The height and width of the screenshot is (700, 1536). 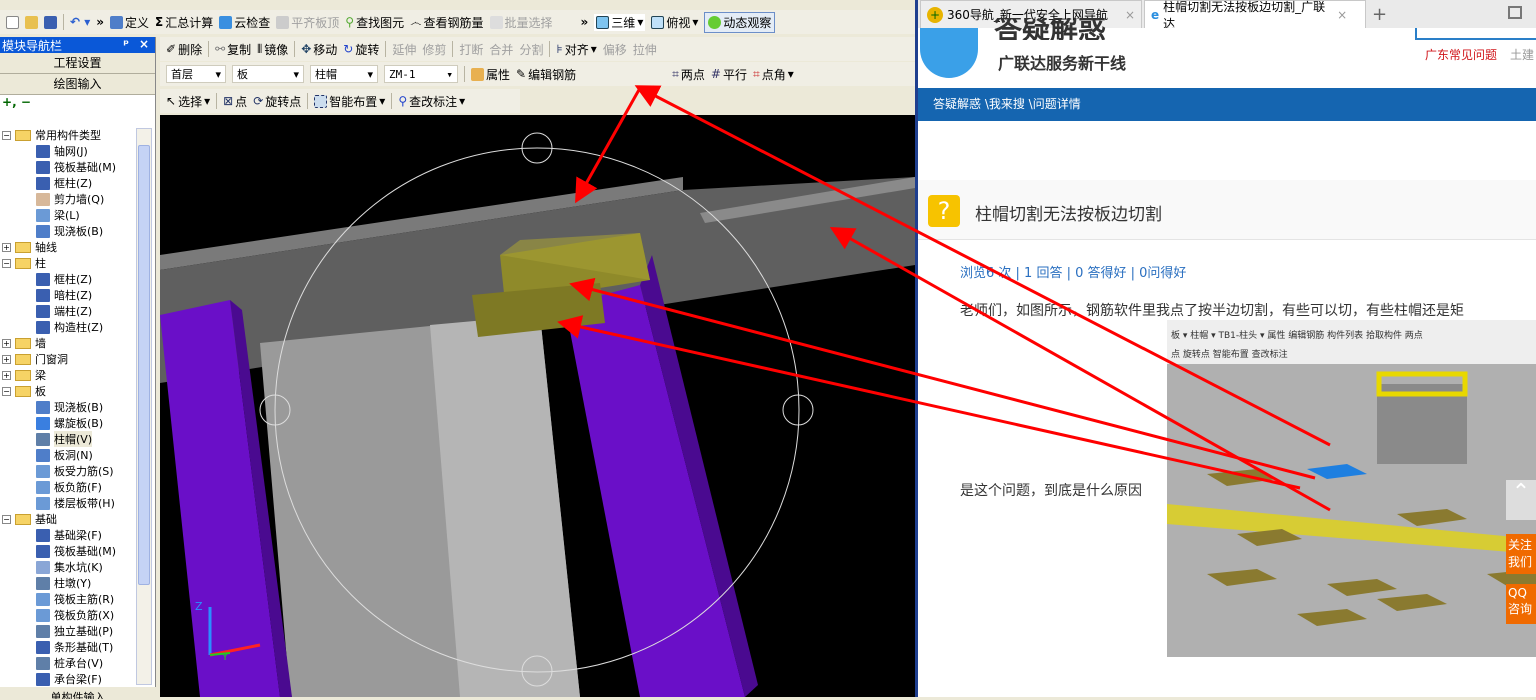 I want to click on tree-item: 桩承台(V), so click(x=68, y=663).